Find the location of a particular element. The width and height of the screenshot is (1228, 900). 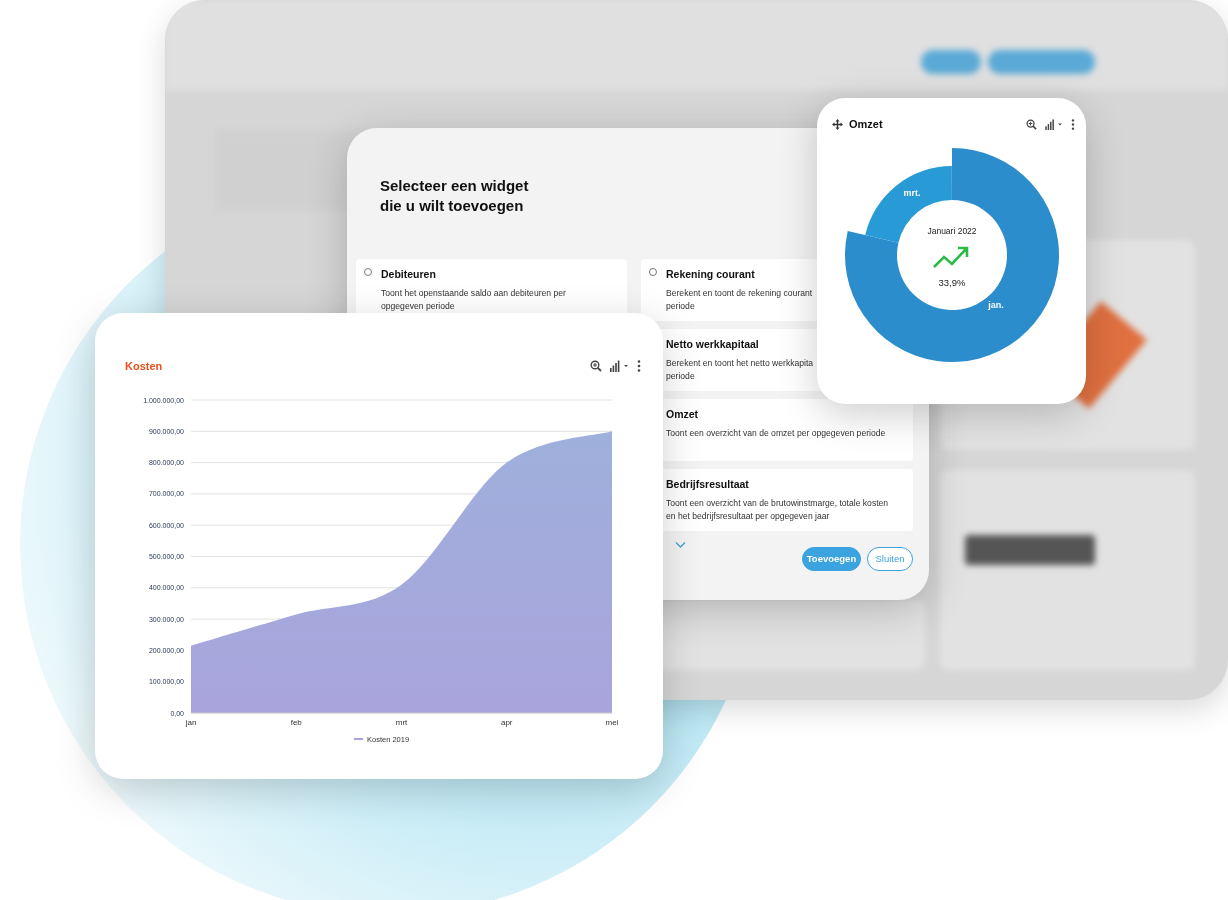

widget-title: Netto werkkapitaal is located at coordinates (713, 344).